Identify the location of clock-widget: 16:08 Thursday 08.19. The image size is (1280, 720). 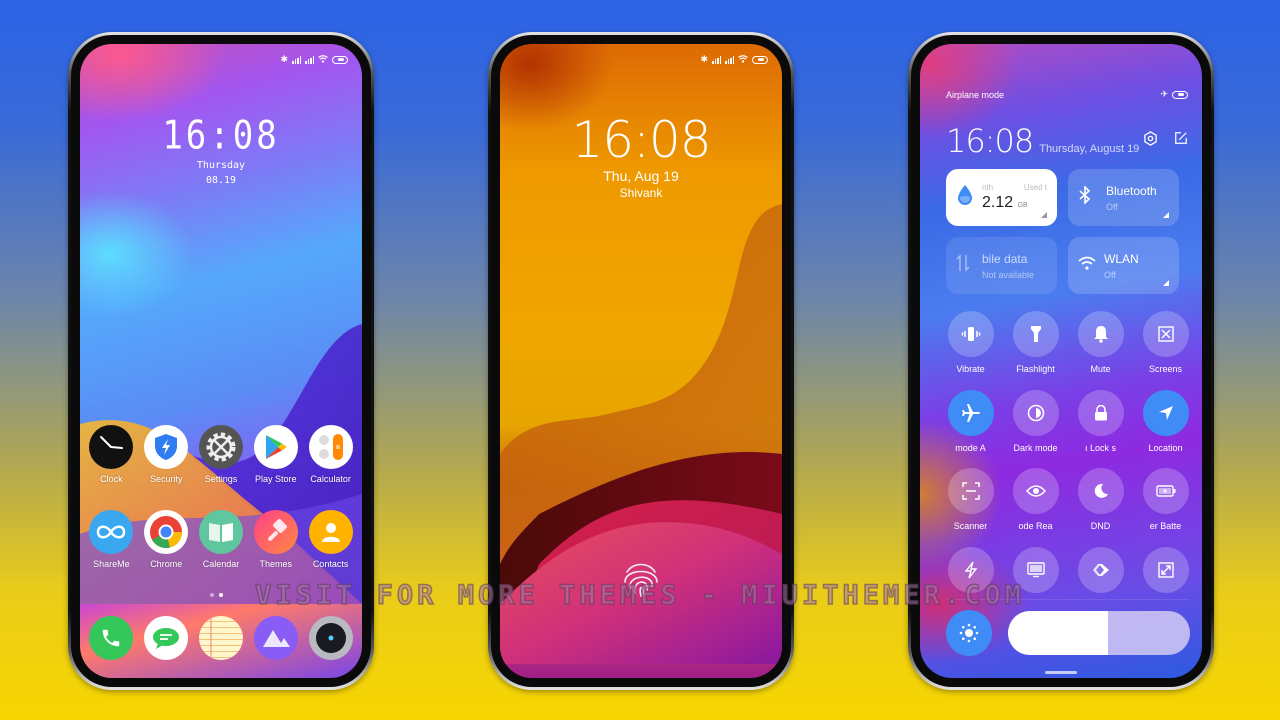
(221, 149).